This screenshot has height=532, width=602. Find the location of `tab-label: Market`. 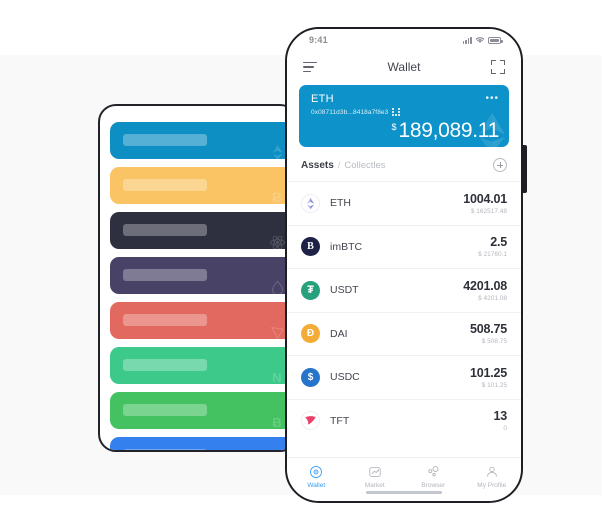

tab-label: Market is located at coordinates (374, 485).